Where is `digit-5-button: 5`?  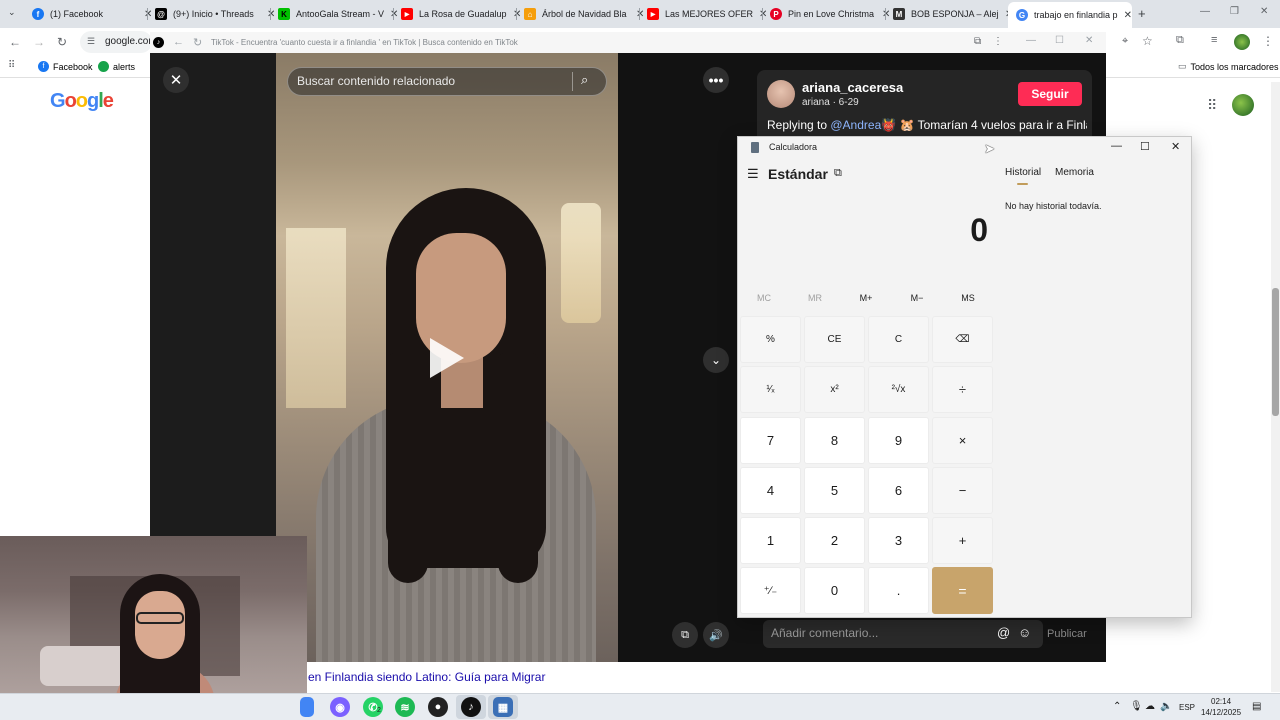 digit-5-button: 5 is located at coordinates (834, 490).